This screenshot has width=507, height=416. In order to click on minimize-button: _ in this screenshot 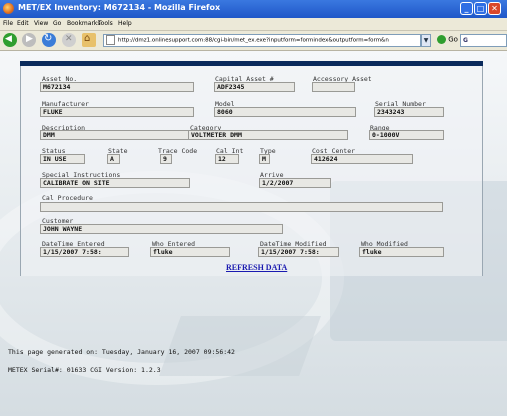, I will do `click(466, 8)`.